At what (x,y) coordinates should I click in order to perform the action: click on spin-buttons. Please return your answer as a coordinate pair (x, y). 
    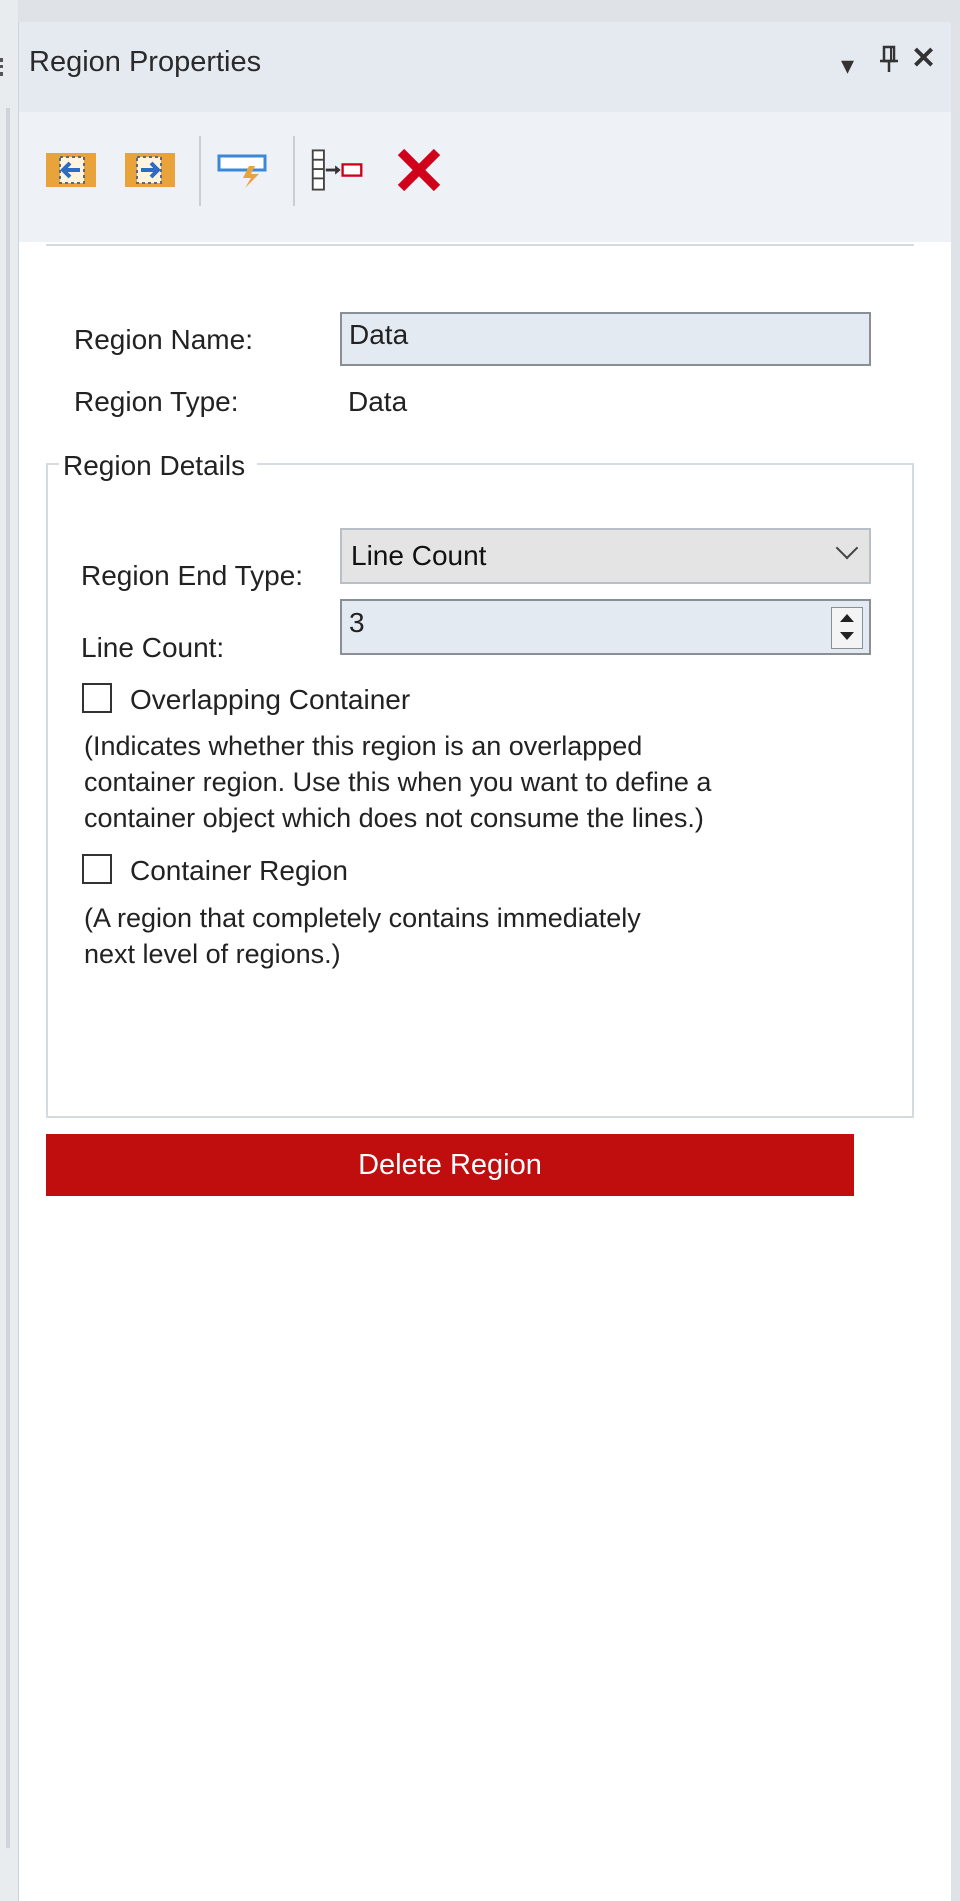
    Looking at the image, I should click on (847, 628).